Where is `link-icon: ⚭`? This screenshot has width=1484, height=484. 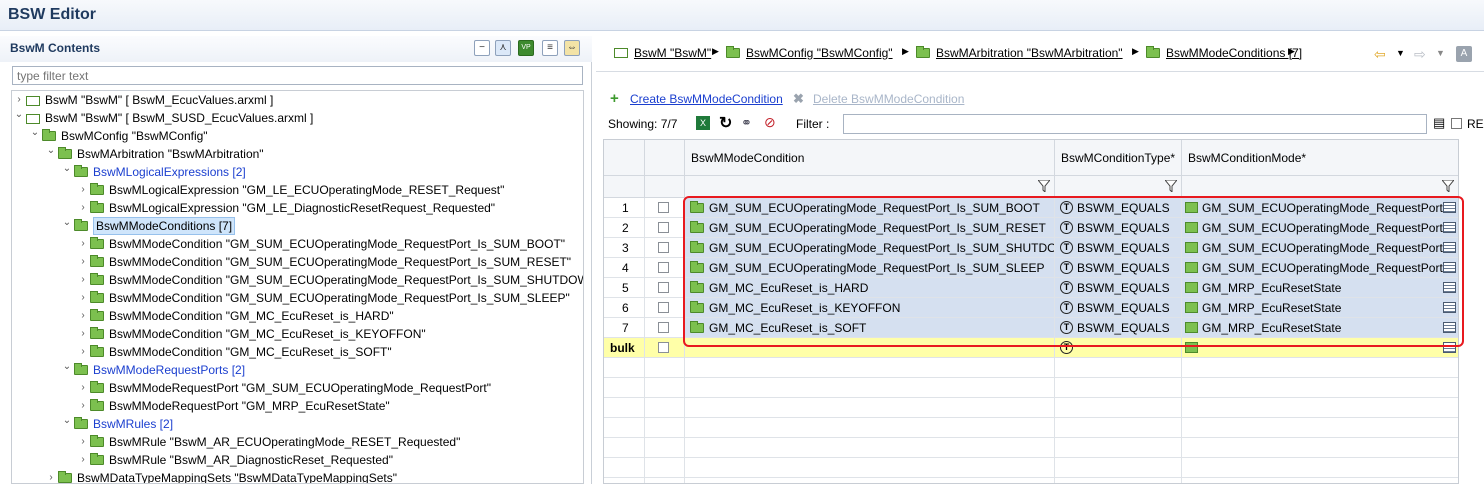
link-icon: ⚭ is located at coordinates (746, 123).